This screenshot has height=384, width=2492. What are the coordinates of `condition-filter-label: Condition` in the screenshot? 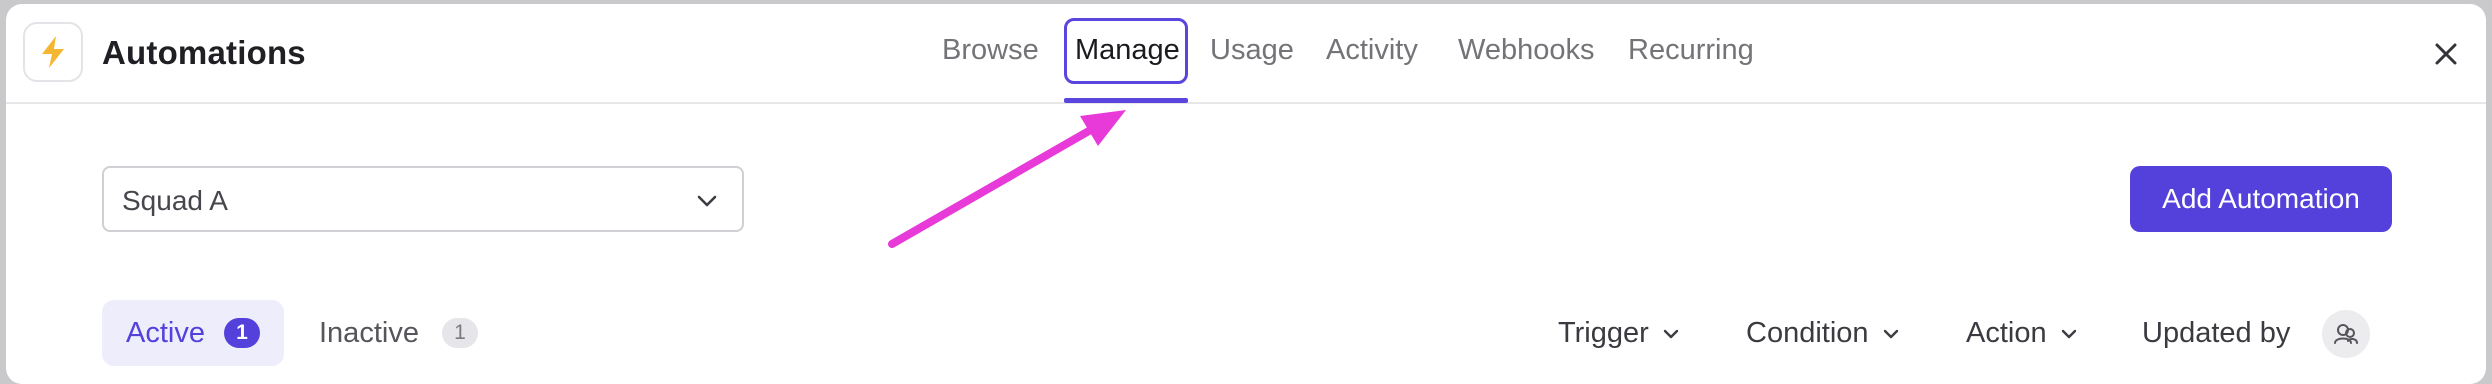 It's located at (1807, 333).